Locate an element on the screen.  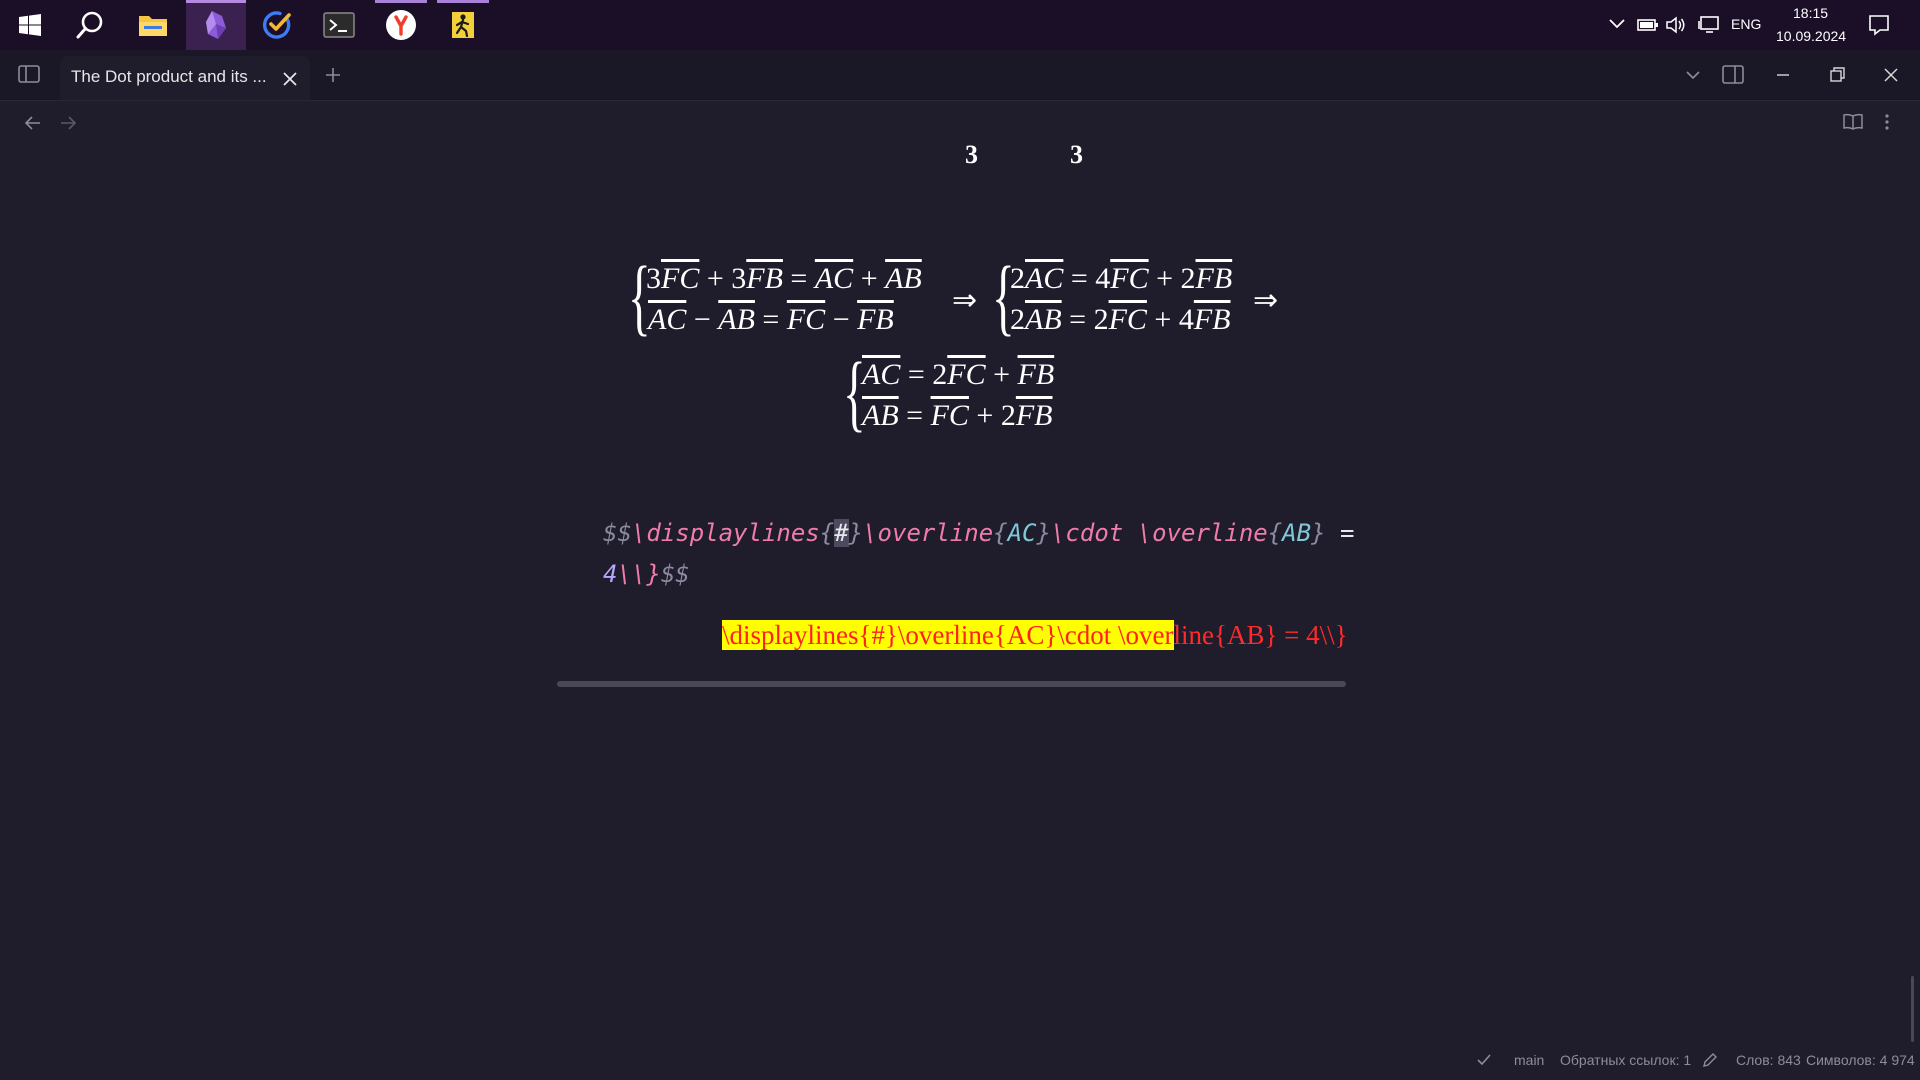
status-backlinks: Обратных ссылок: 1 is located at coordinates (1625, 1060).